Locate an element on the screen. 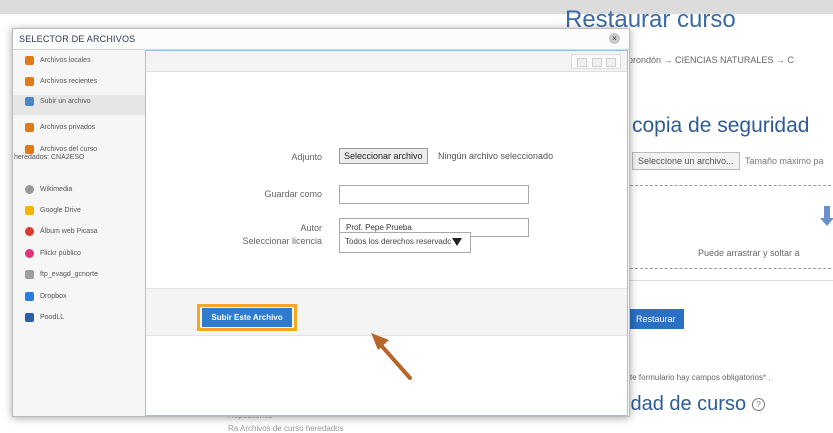  file-status: Ningún archivo seleccionado is located at coordinates (496, 156).